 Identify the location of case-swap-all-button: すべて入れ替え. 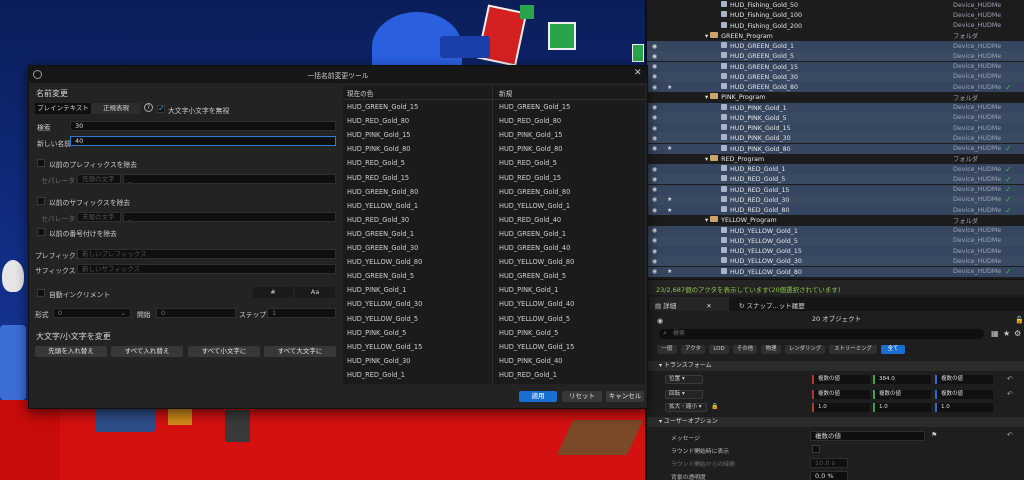
(147, 351).